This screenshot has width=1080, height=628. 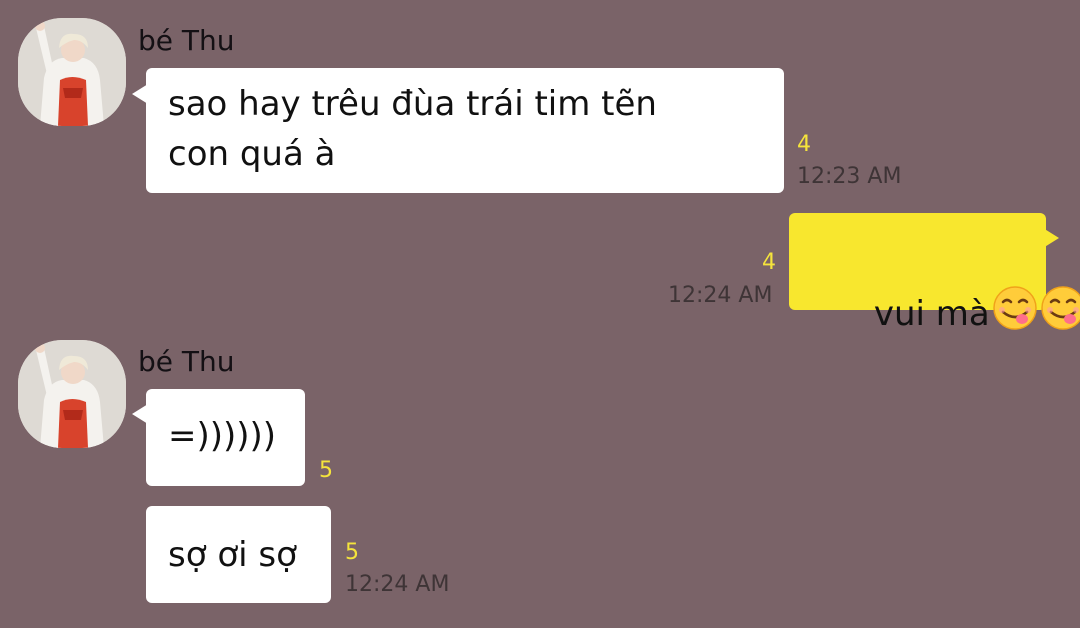 What do you see at coordinates (465, 130) in the screenshot?
I see `message-bubble: sao hay trêu đùa trái tim tẽn con quá à` at bounding box center [465, 130].